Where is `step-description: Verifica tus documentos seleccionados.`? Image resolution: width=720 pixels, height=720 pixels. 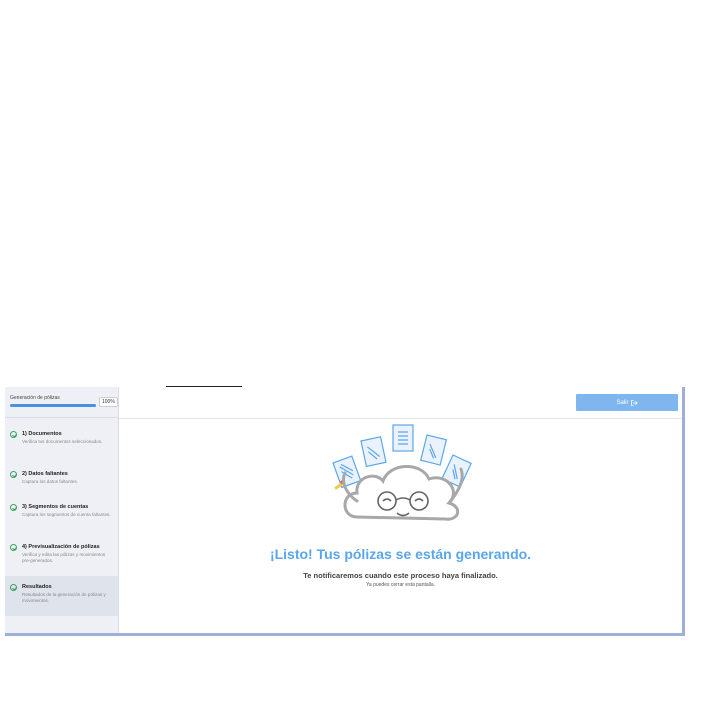
step-description: Verifica tus documentos seleccionados. is located at coordinates (62, 441).